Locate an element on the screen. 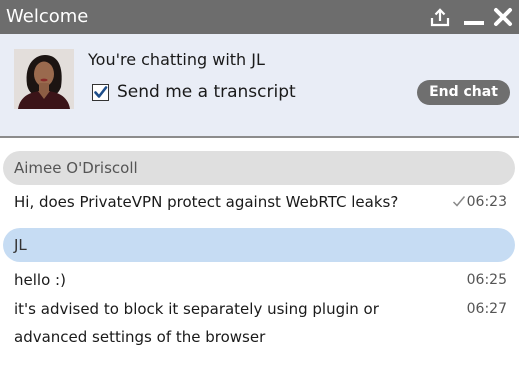 Image resolution: width=519 pixels, height=367 pixels. transcript-option: Send me a transcript is located at coordinates (194, 92).